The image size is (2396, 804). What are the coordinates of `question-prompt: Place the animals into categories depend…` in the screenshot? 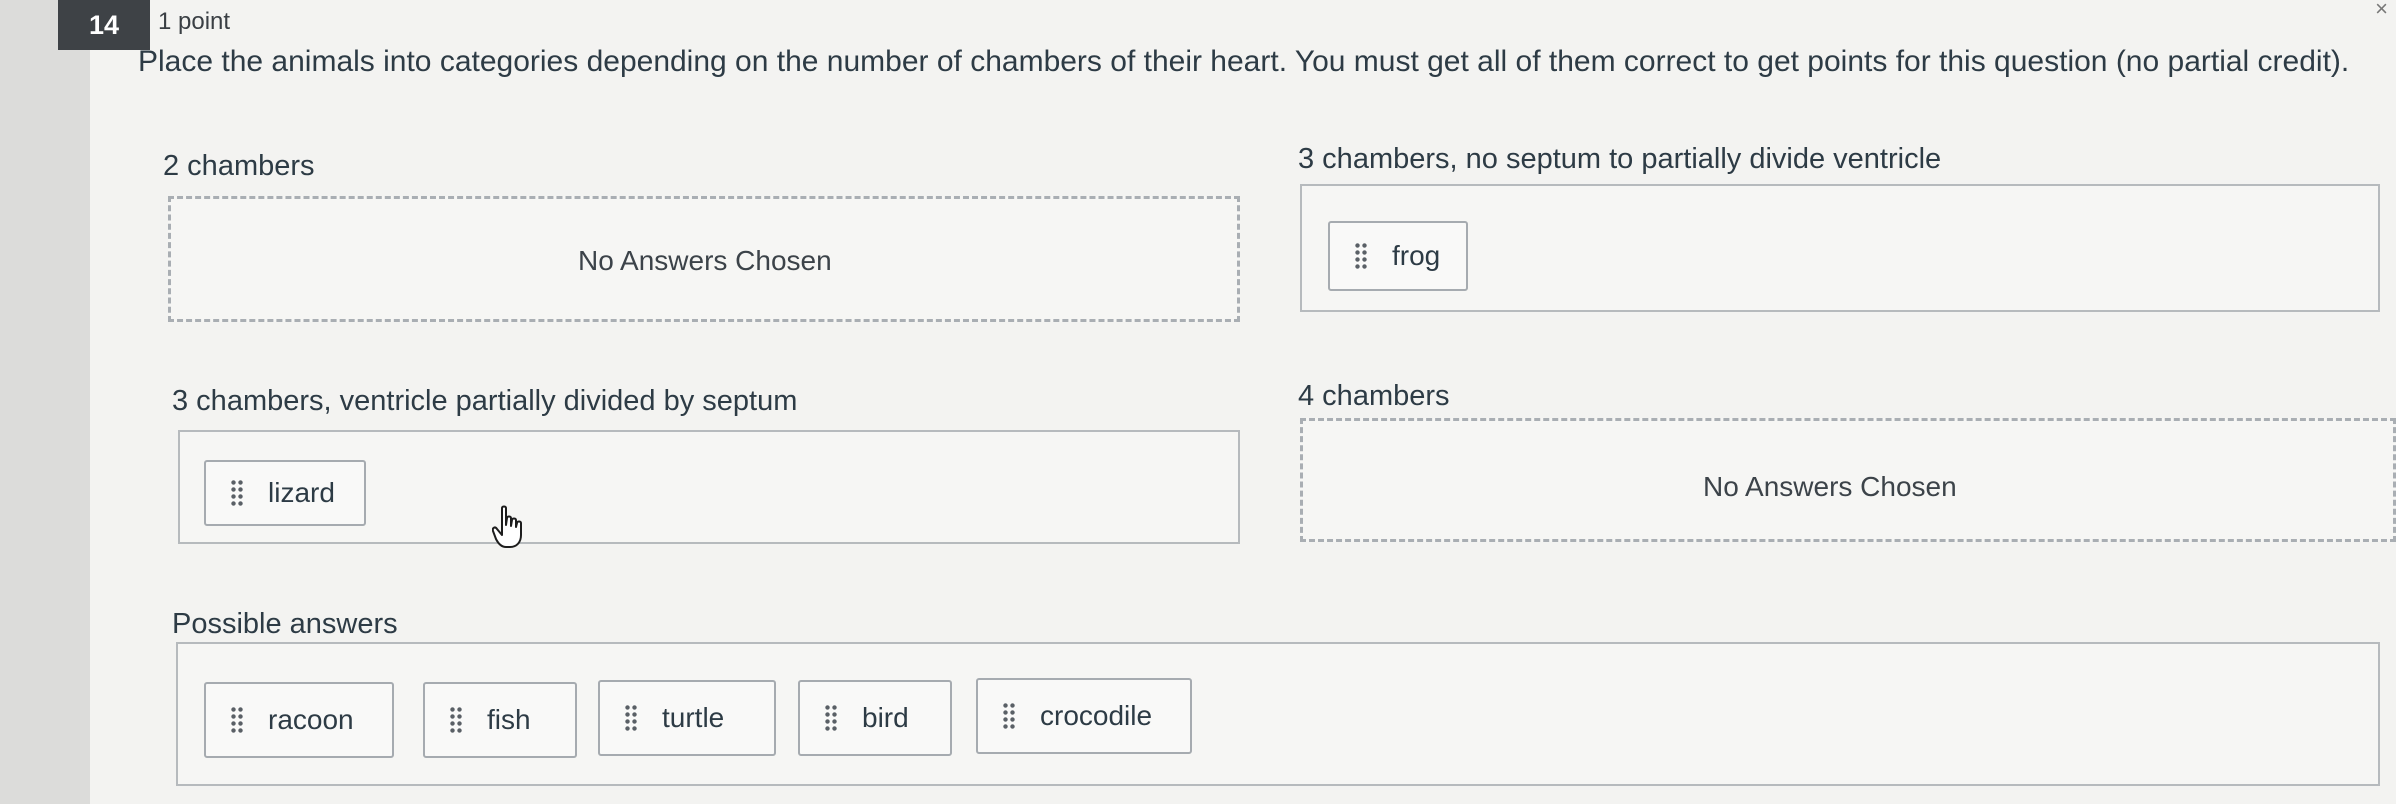 It's located at (1244, 61).